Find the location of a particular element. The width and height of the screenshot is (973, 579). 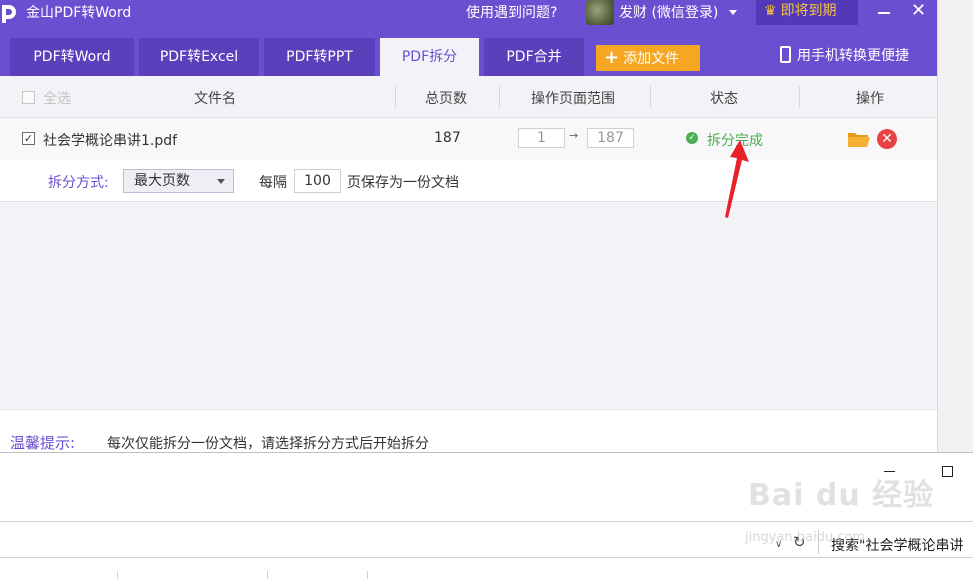

user-dropdown-icon is located at coordinates (733, 12).